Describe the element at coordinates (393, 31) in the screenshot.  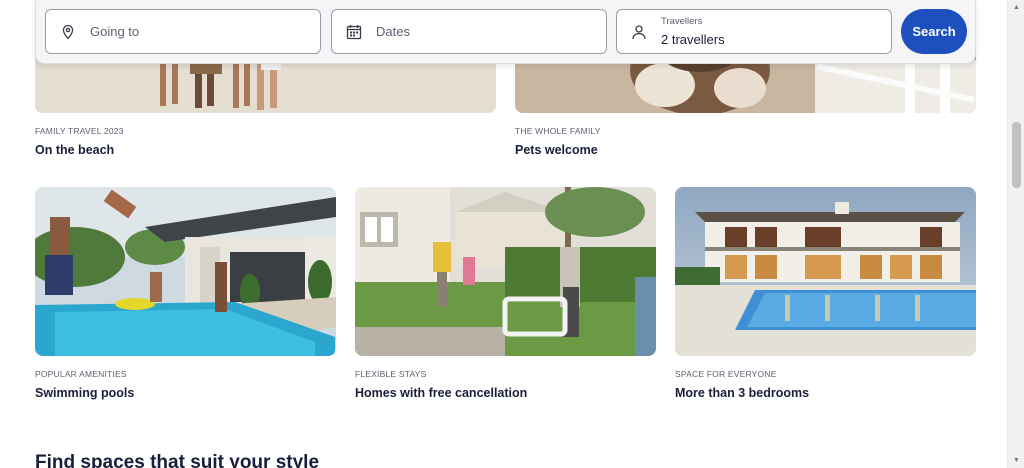
I see `dates-placeholder: Dates` at that location.